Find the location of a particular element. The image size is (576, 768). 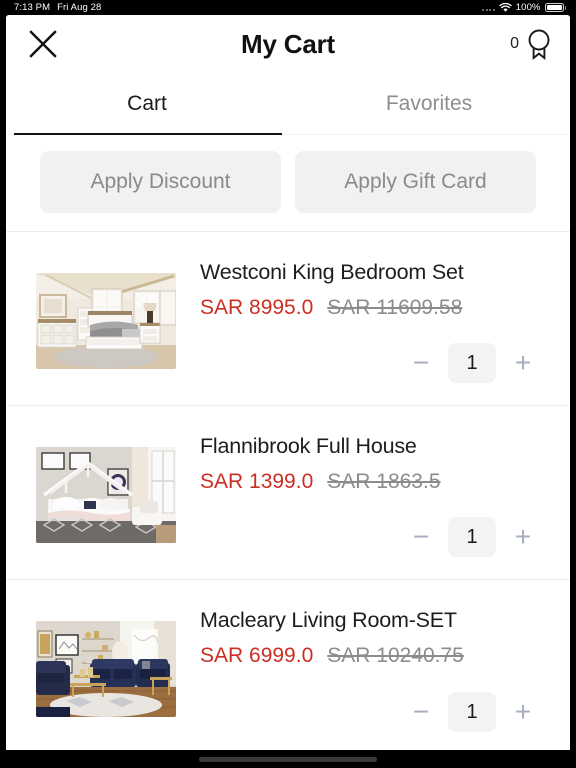

home-indicator is located at coordinates (288, 759).